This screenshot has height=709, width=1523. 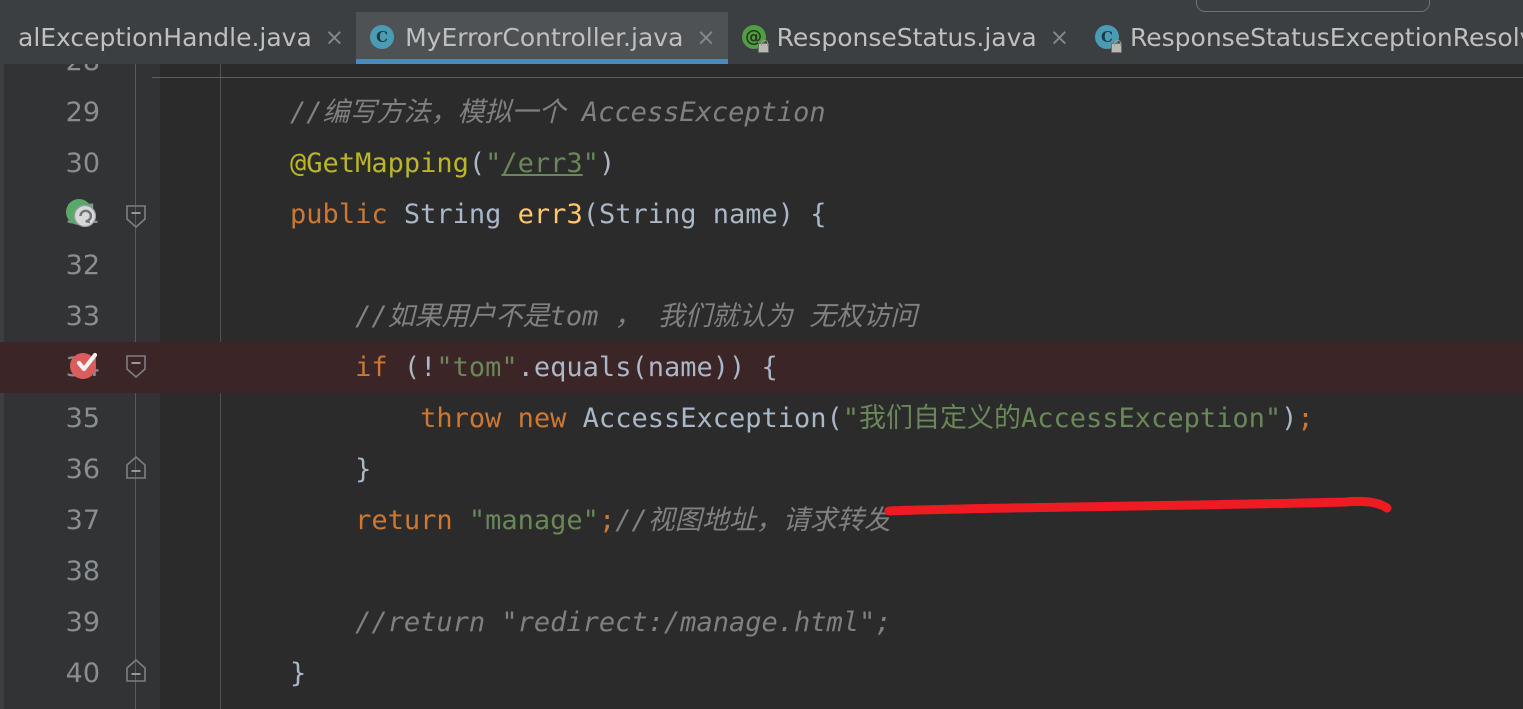 I want to click on code-token: (!, so click(x=412, y=367).